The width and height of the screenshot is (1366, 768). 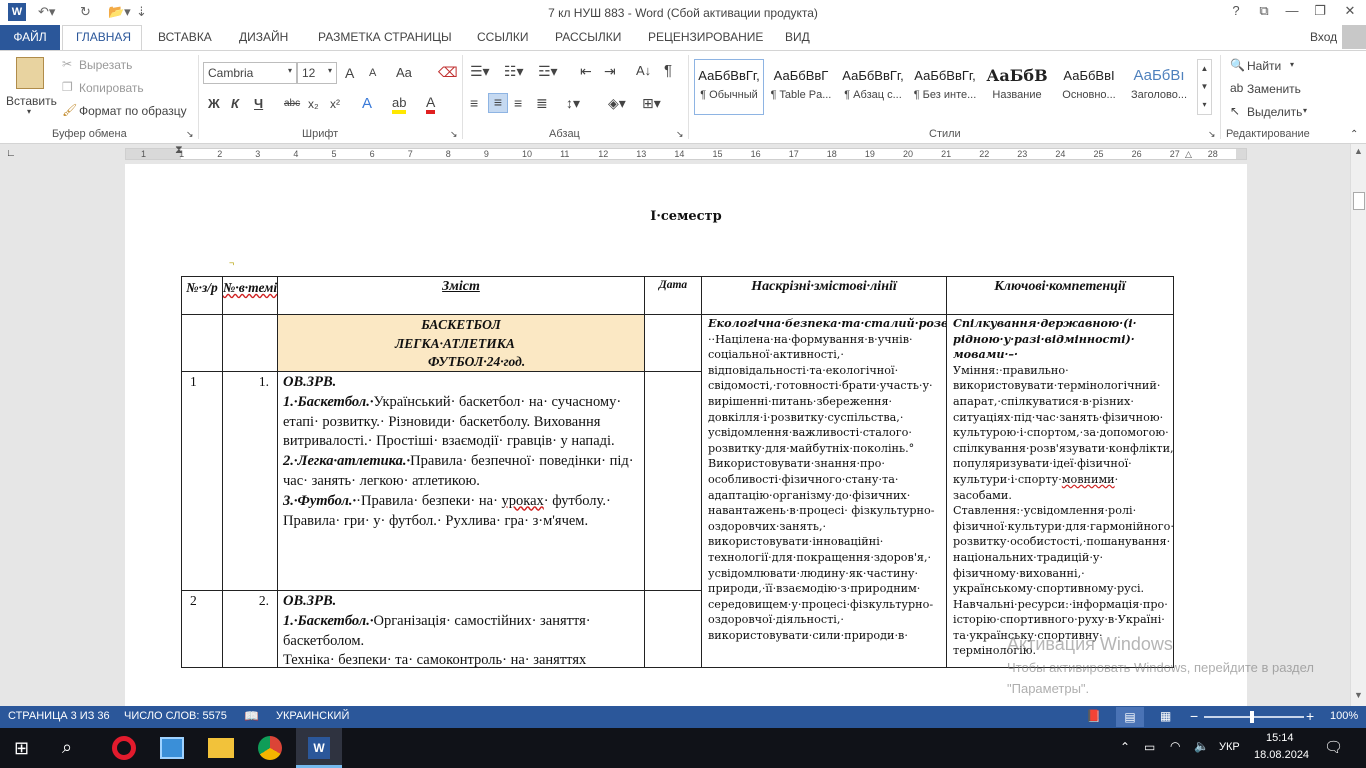 I want to click on scroll-up-icon: ▲, so click(x=1358, y=151).